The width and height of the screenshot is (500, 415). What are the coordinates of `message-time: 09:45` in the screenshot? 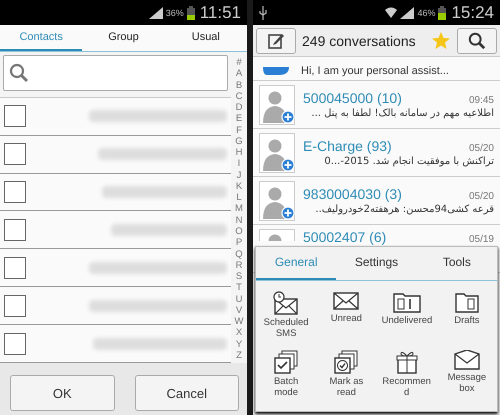 It's located at (481, 100).